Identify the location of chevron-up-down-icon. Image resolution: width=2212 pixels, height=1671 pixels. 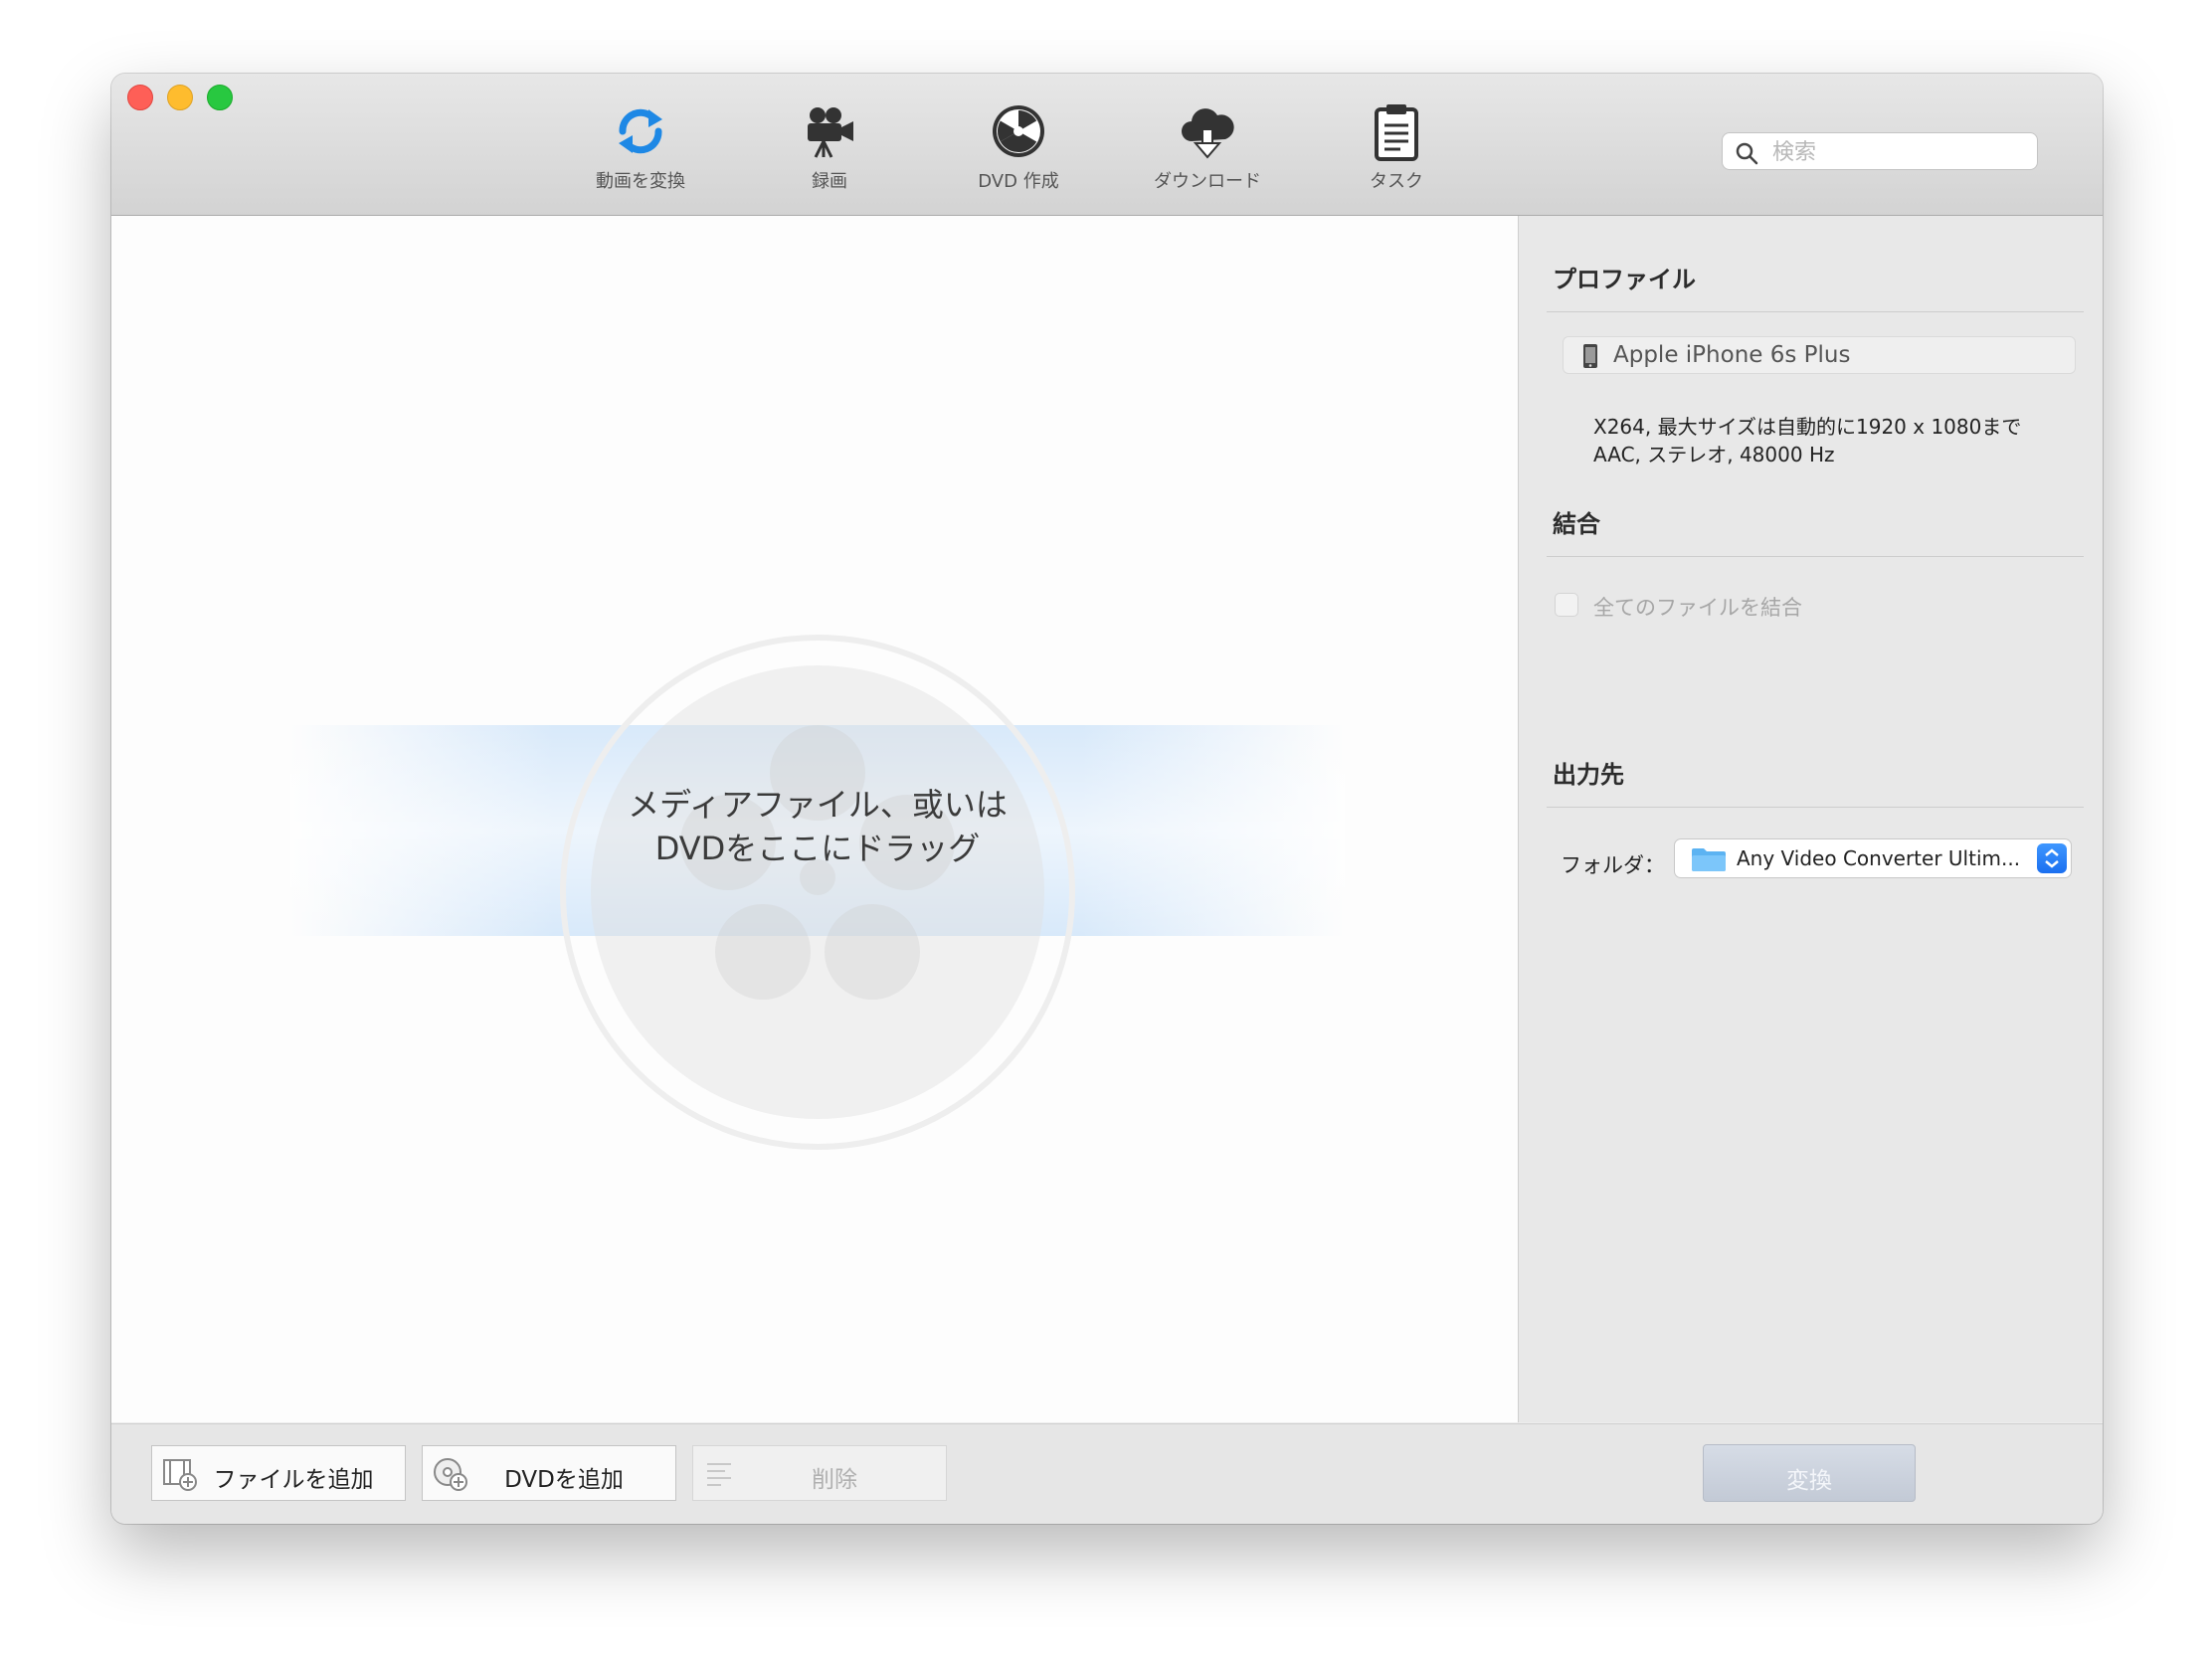
(2052, 858).